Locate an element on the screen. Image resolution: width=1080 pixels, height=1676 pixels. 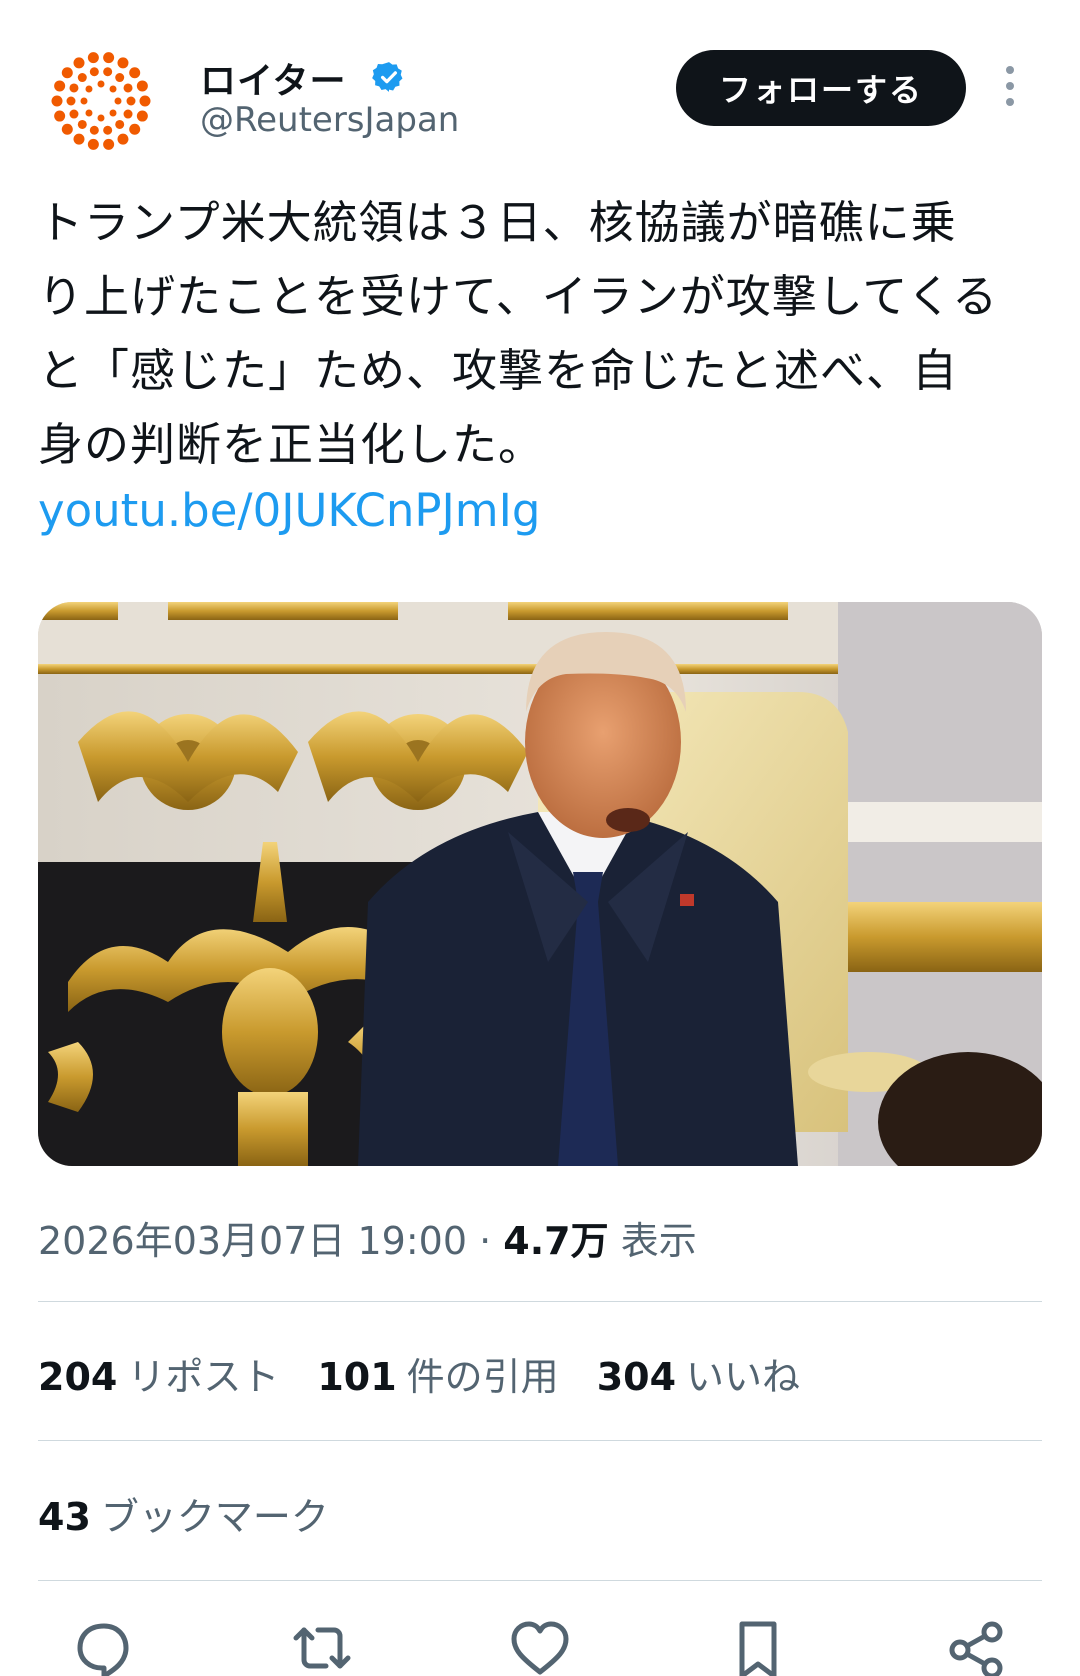
quotes-count: 101 is located at coordinates (357, 1377).